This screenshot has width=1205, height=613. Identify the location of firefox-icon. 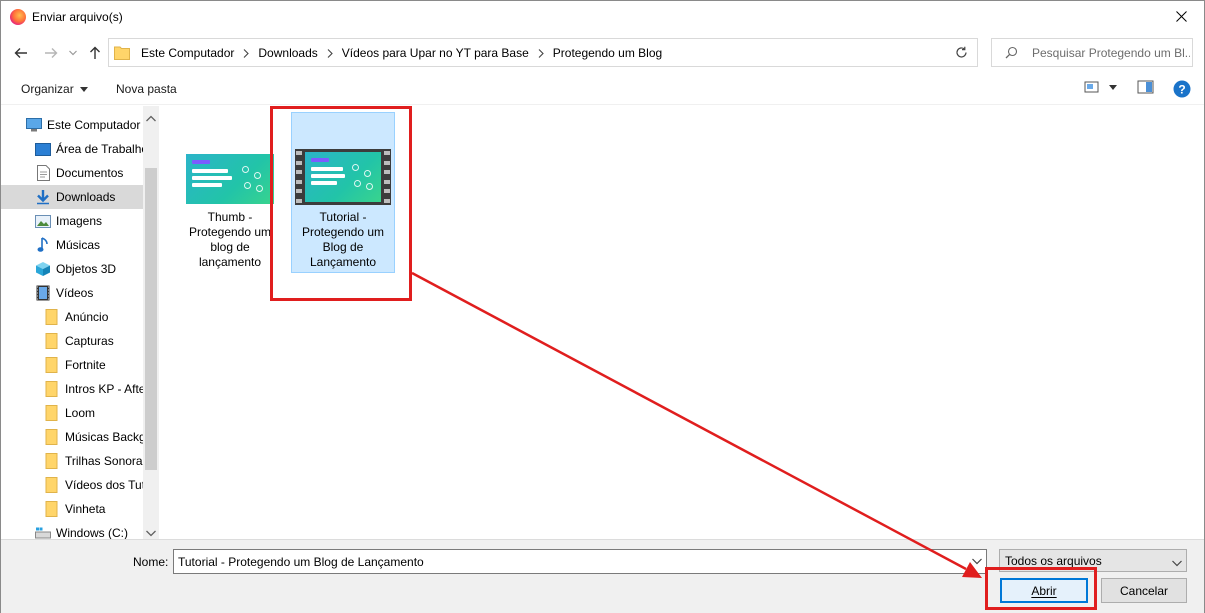
(18, 17).